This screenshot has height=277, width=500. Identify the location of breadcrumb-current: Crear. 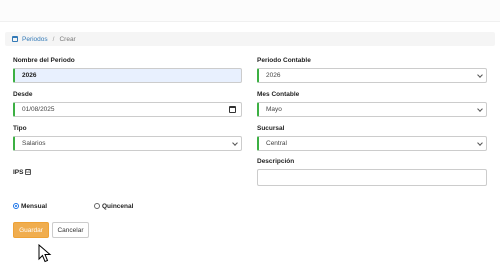
(67, 39).